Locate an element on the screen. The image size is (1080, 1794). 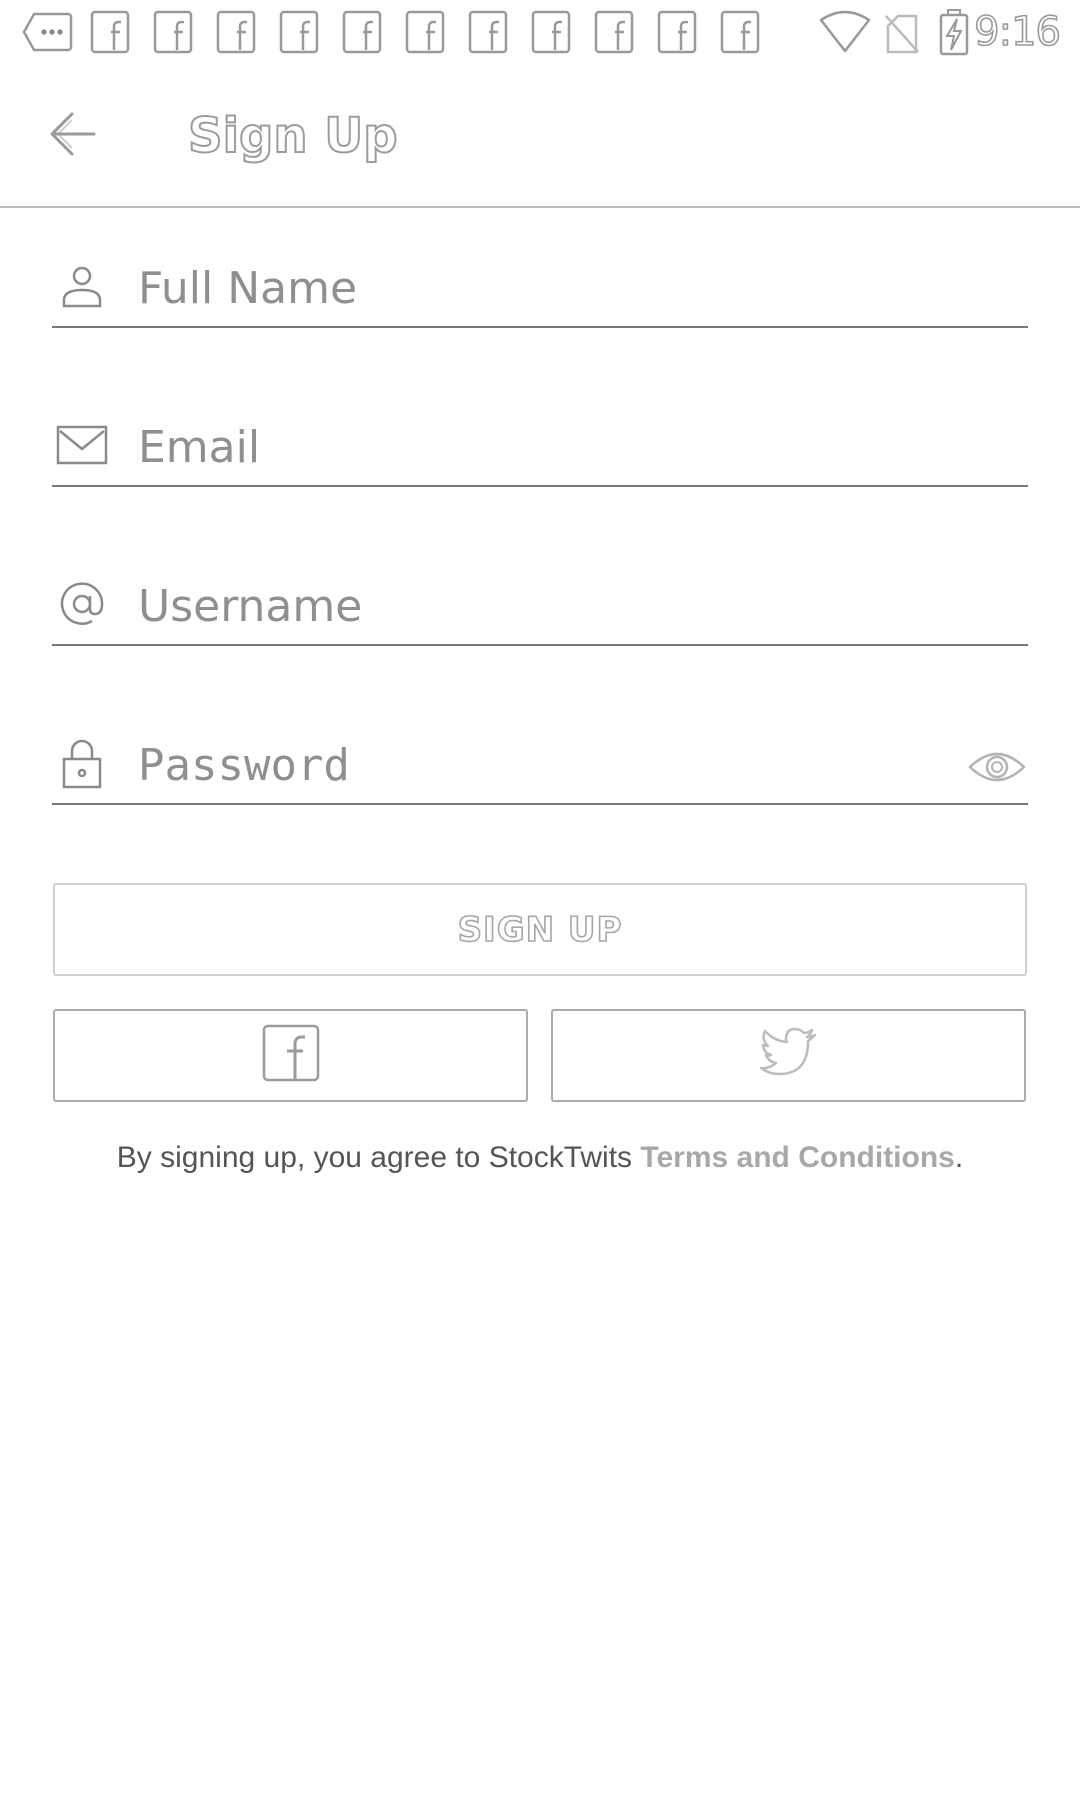
battery-charging-icon is located at coordinates (954, 32).